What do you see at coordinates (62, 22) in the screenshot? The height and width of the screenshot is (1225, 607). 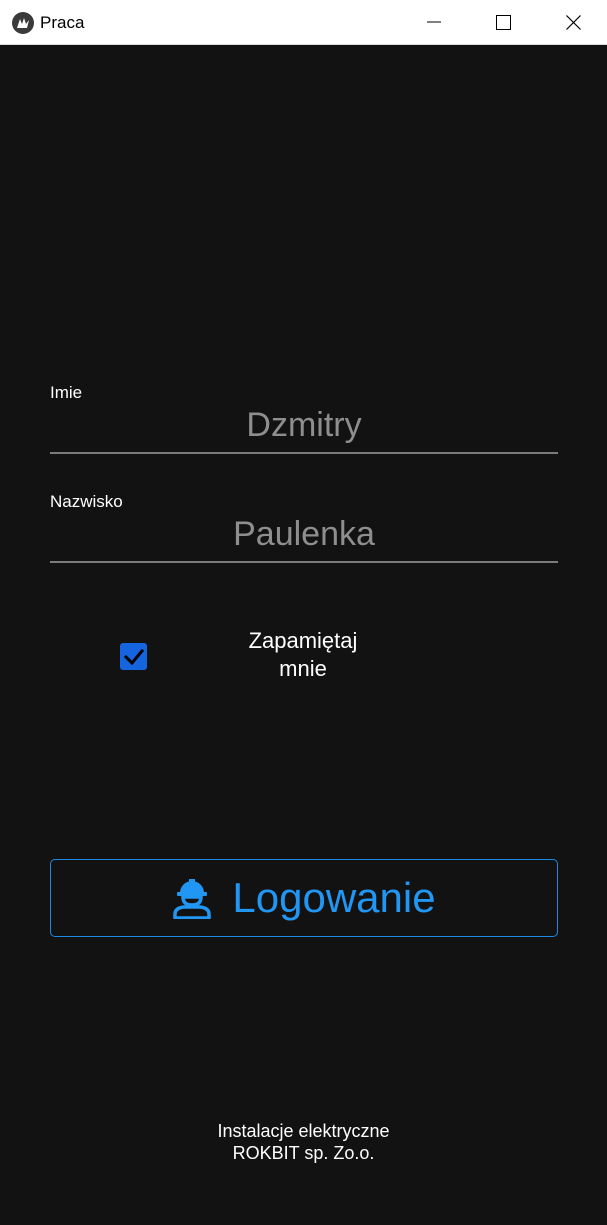 I see `window-title: Praca` at bounding box center [62, 22].